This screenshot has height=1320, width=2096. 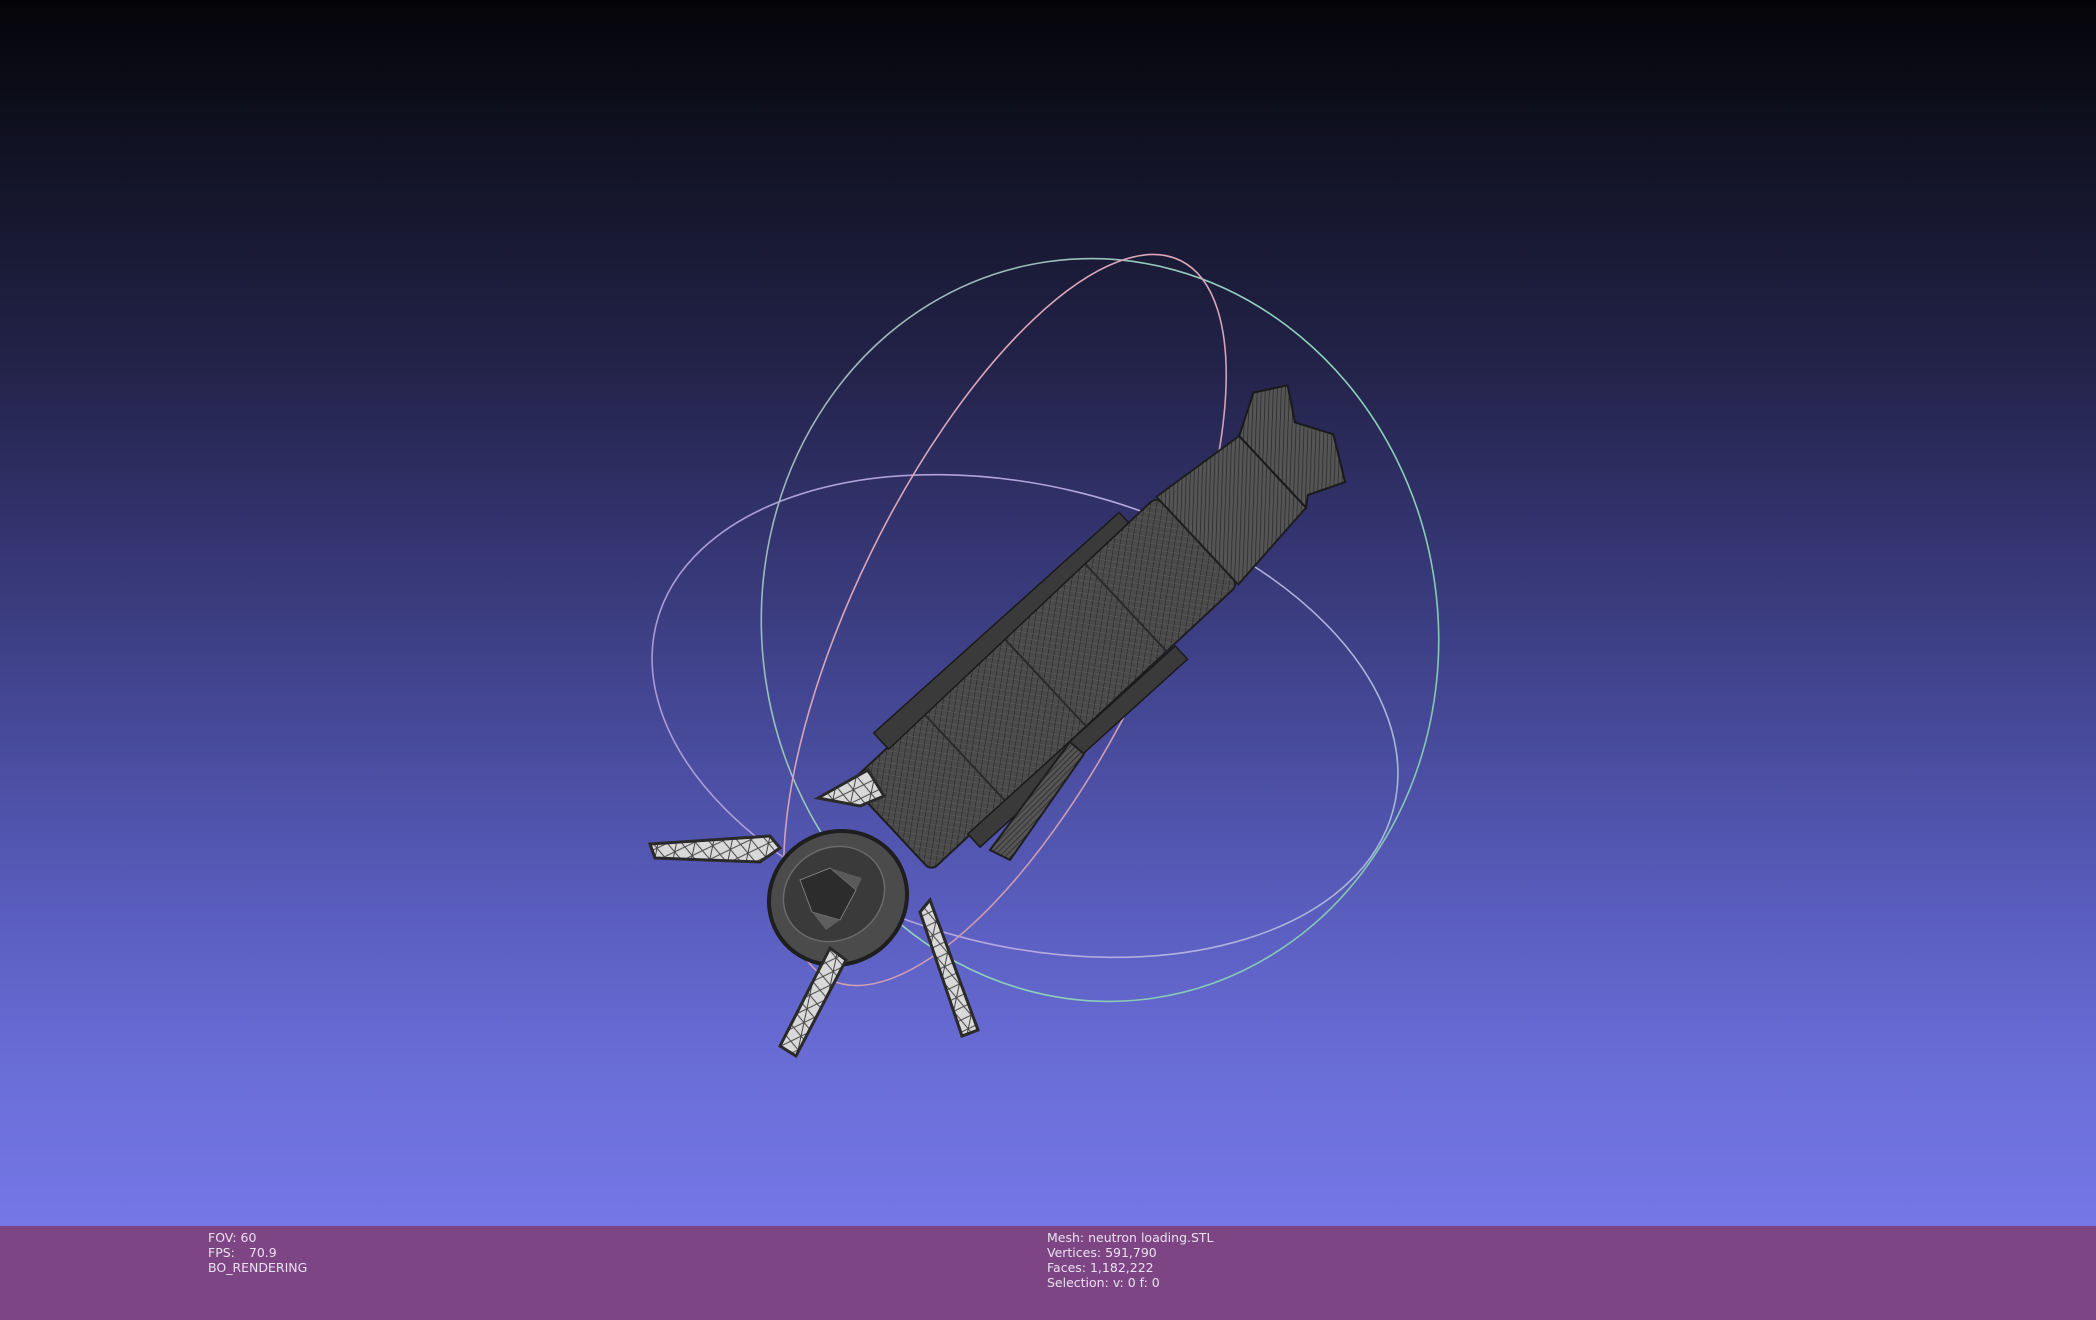 What do you see at coordinates (1136, 1282) in the screenshot?
I see `selection-value: v: 0 f: 0` at bounding box center [1136, 1282].